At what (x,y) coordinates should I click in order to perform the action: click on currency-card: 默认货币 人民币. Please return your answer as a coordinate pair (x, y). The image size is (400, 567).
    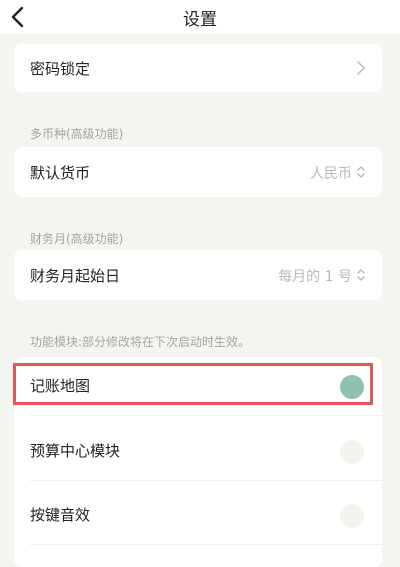
    Looking at the image, I should click on (198, 172).